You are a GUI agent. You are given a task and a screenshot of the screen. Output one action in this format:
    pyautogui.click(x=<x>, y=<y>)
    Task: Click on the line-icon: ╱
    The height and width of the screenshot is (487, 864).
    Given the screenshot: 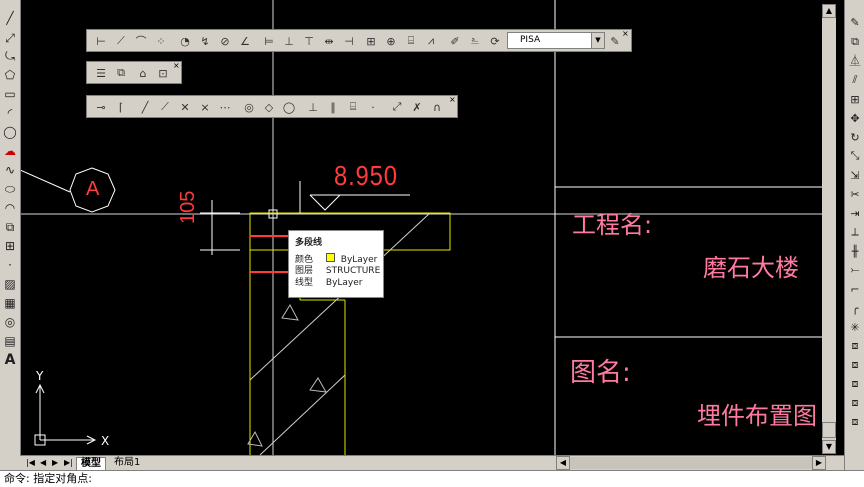 What is the action you would take?
    pyautogui.click(x=10, y=18)
    